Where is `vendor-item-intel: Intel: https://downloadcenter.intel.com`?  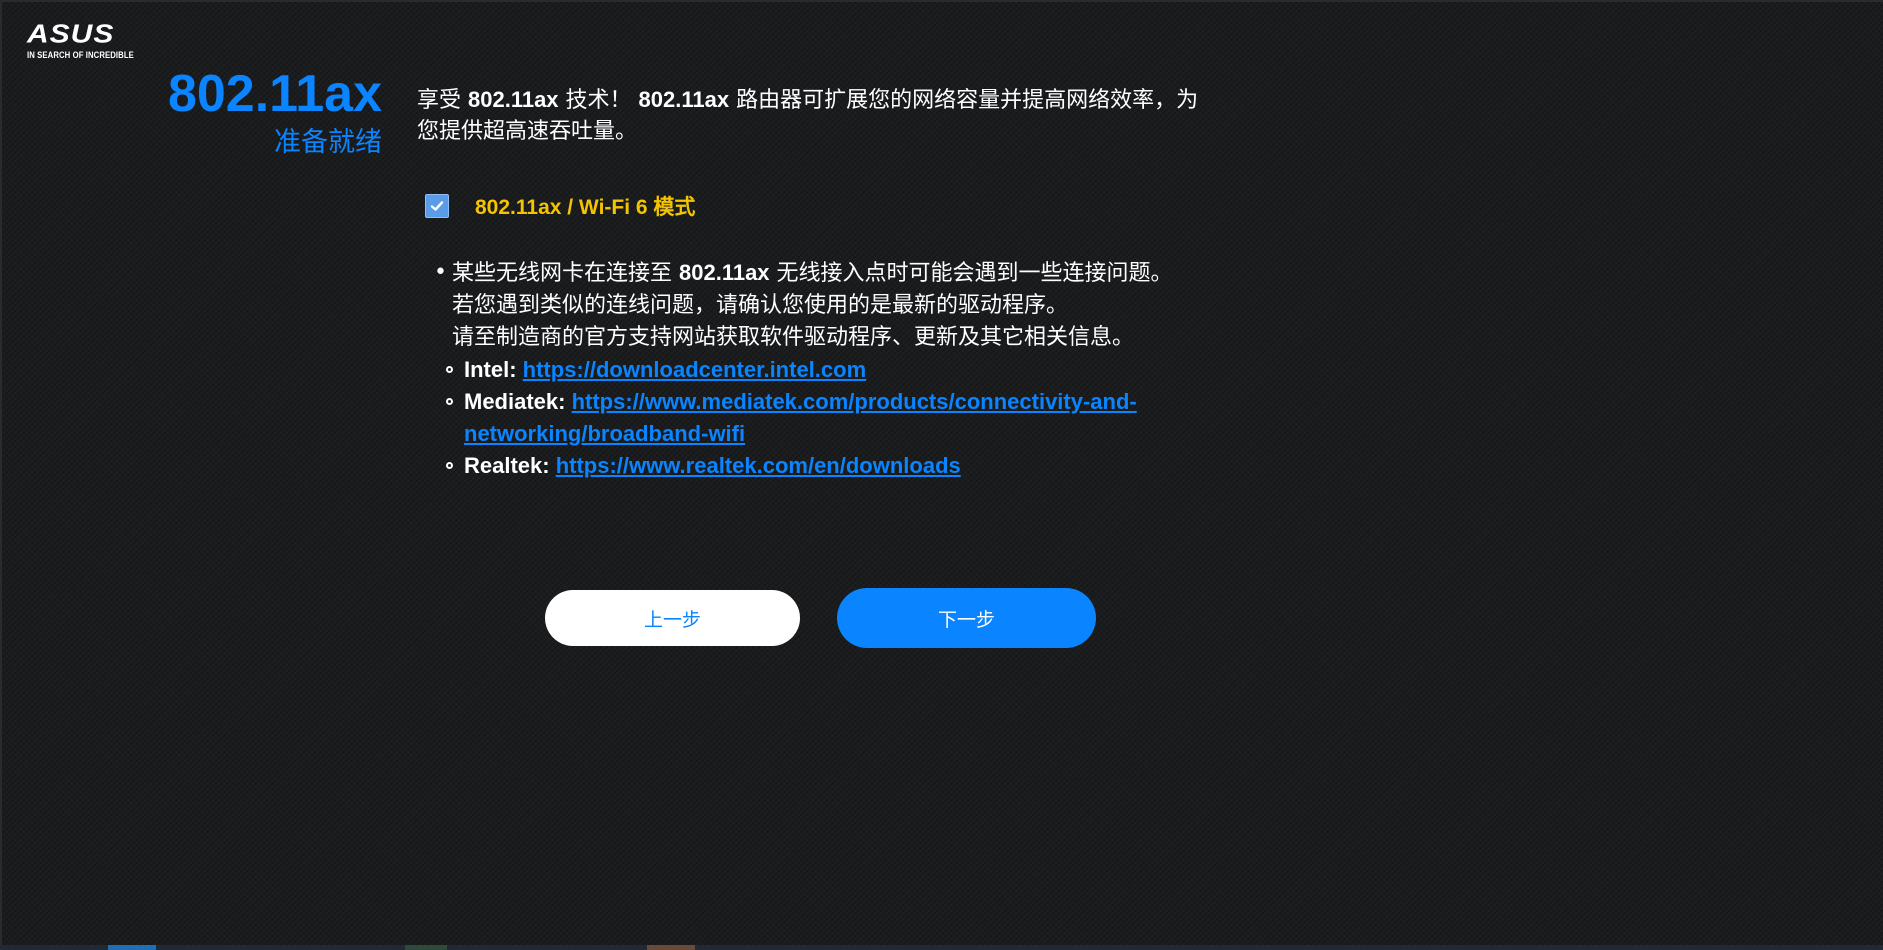
vendor-item-intel: Intel: https://downloadcenter.intel.com is located at coordinates (819, 370).